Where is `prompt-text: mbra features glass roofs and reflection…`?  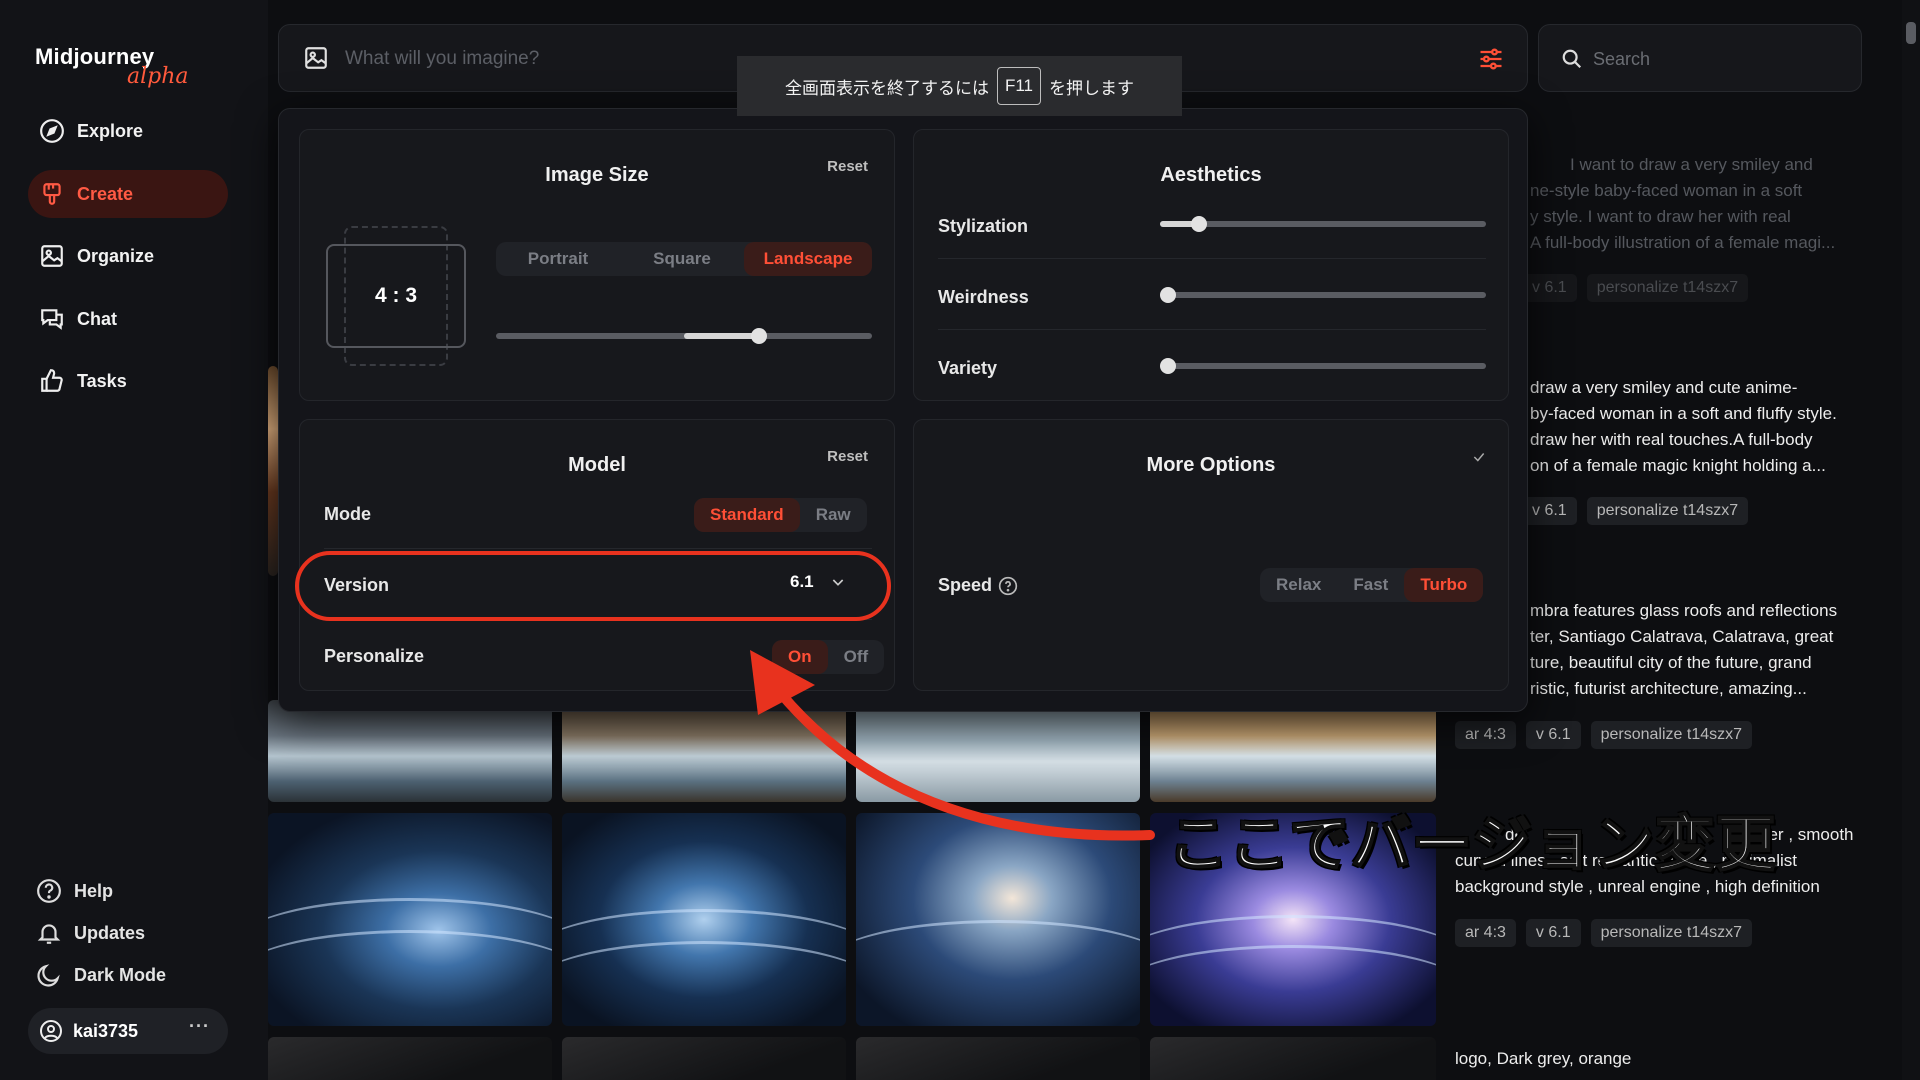
prompt-text: mbra features glass roofs and reflection… is located at coordinates (1725, 650).